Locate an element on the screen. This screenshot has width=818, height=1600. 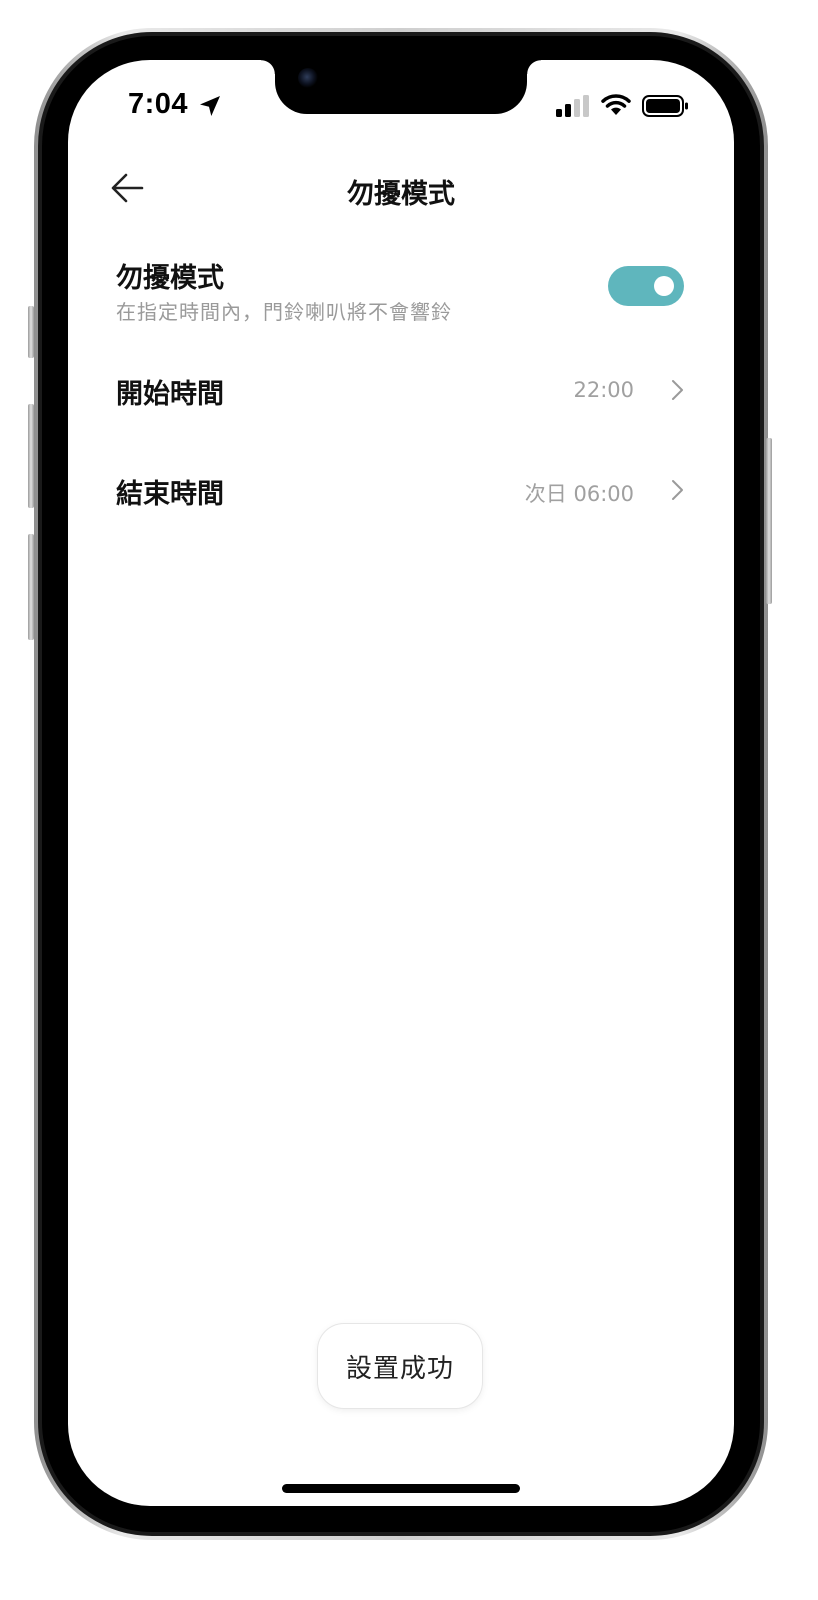
start-time-label: 開始時間 is located at coordinates (170, 394).